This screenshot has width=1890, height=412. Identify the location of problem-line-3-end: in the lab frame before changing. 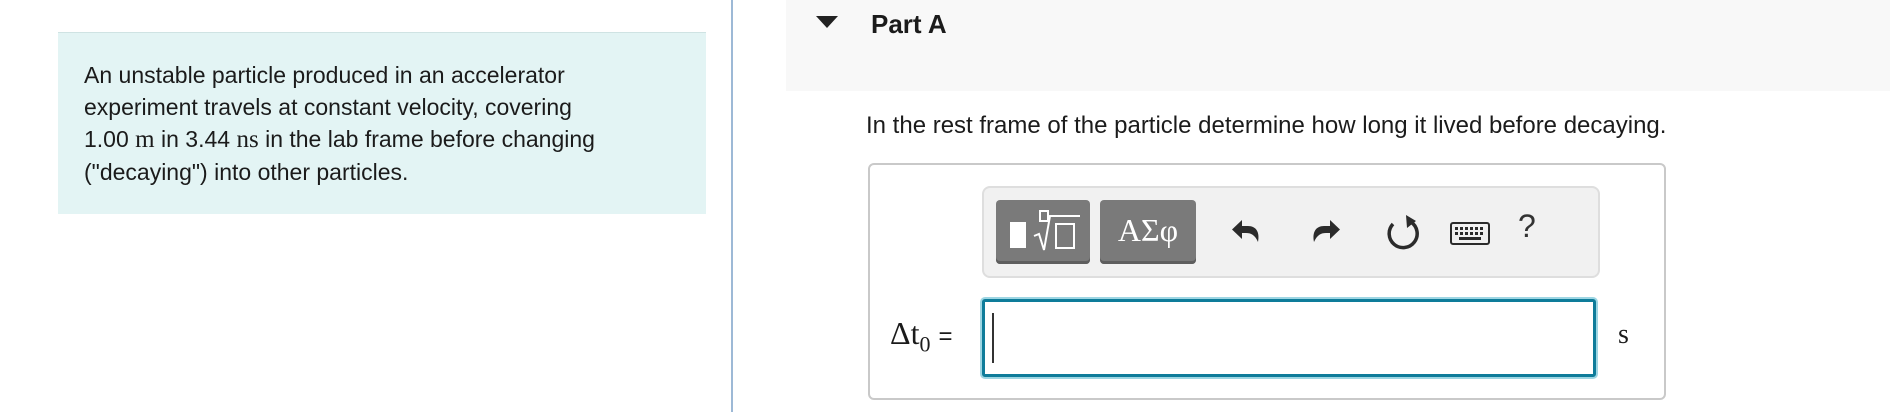
(430, 139).